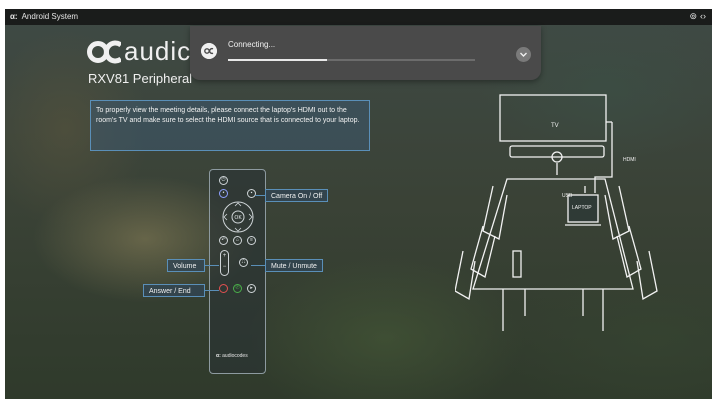 Image resolution: width=717 pixels, height=405 pixels. I want to click on usb-label: USB, so click(567, 196).